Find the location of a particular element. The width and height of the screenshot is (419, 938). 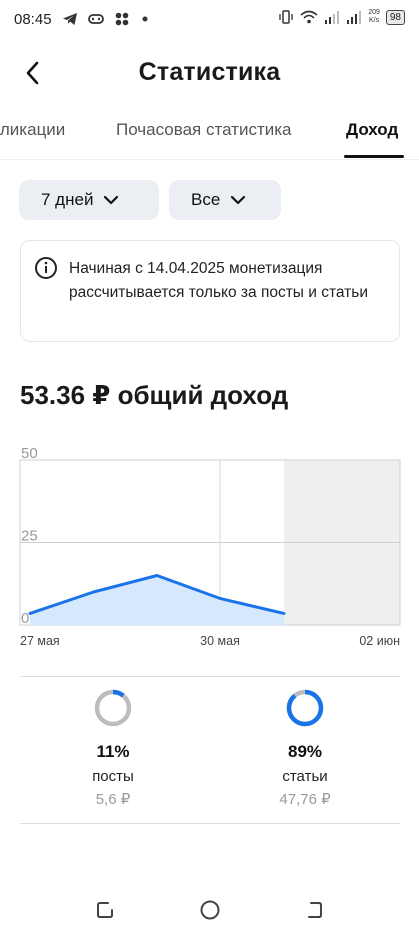

stat-posts-percent: 11% is located at coordinates (113, 751).